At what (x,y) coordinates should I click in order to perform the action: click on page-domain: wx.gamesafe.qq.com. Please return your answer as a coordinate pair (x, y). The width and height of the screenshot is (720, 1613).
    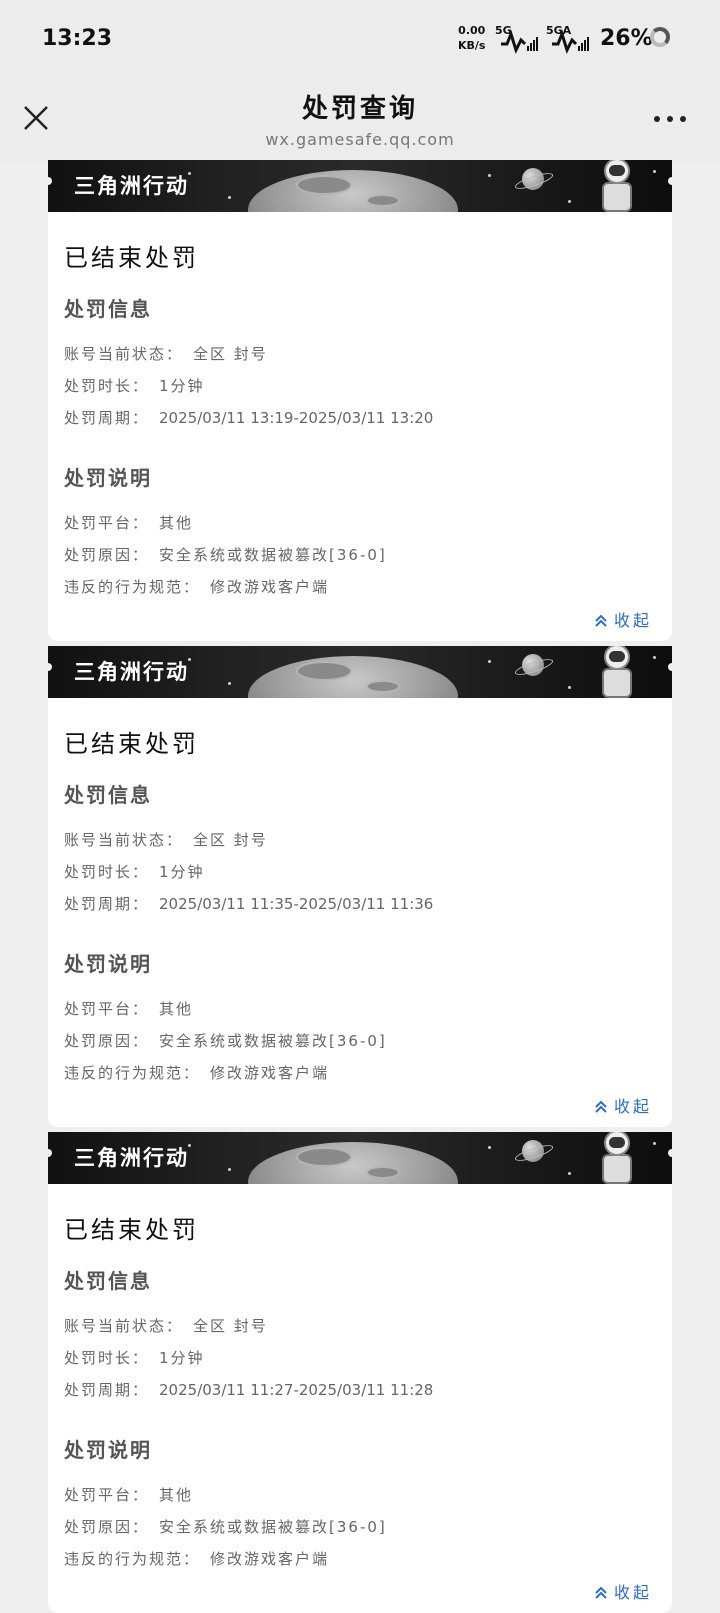
    Looking at the image, I should click on (360, 139).